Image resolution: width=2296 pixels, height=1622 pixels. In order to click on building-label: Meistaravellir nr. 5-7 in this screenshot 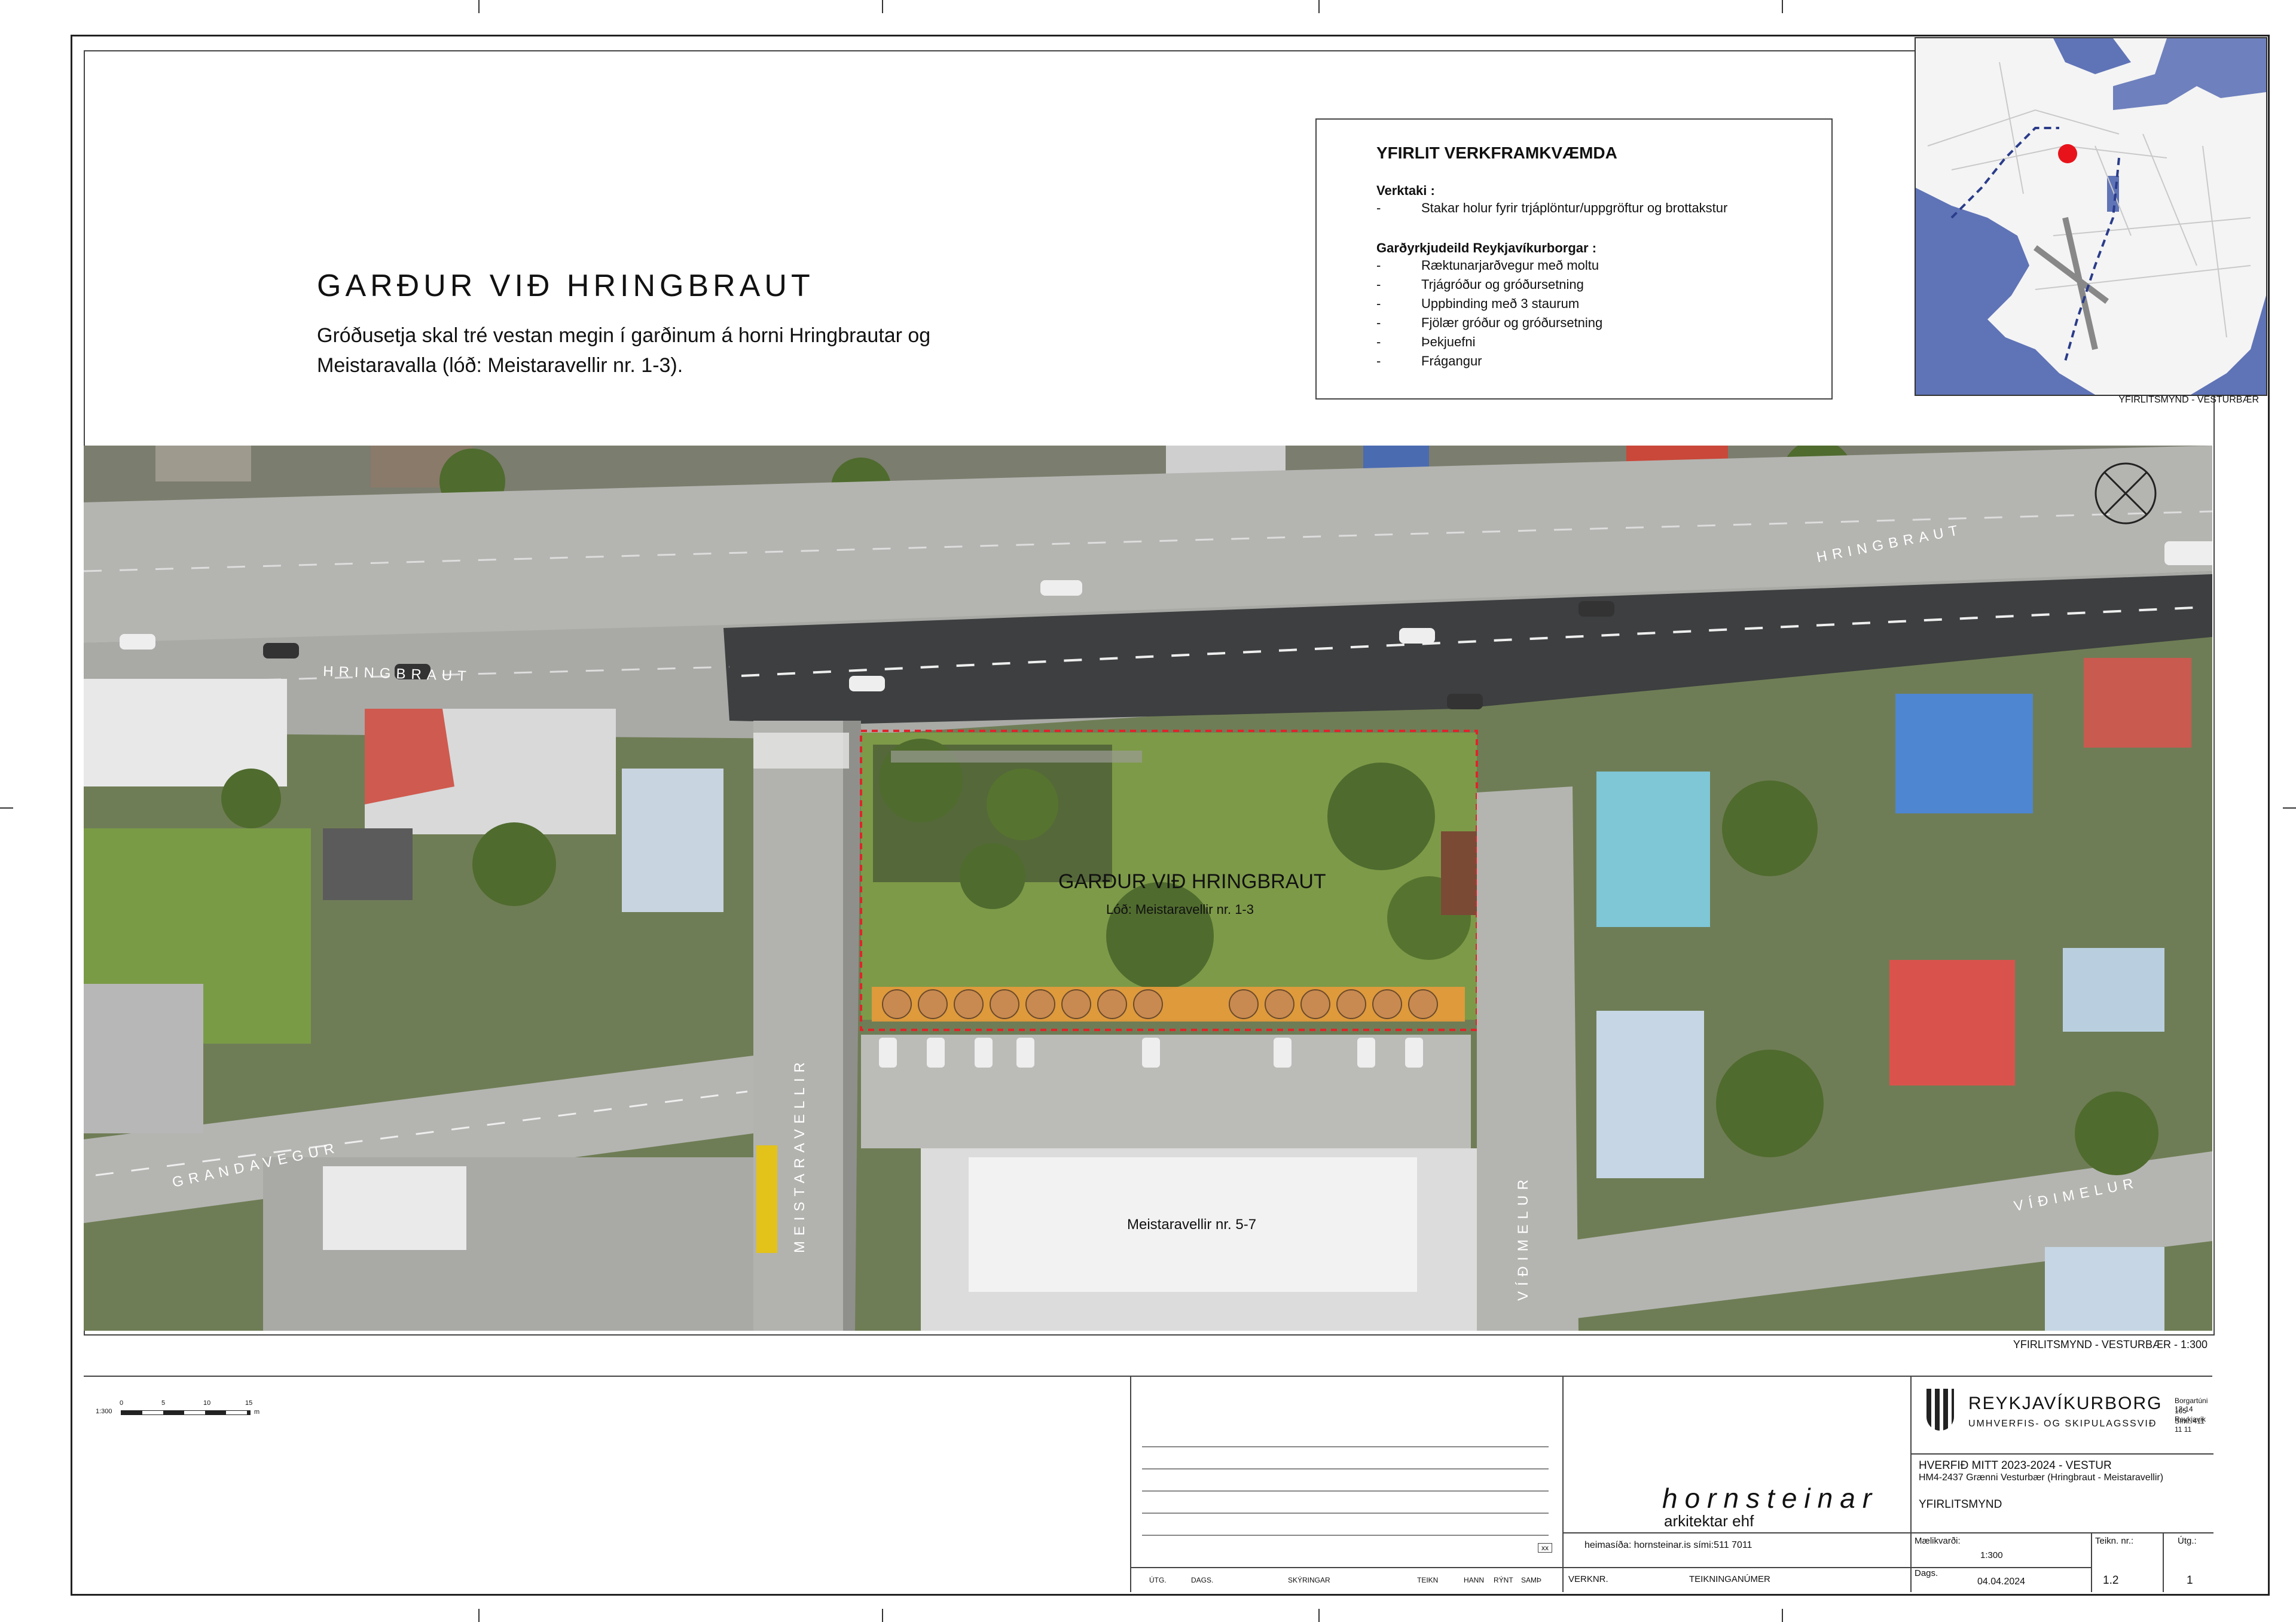, I will do `click(1191, 1224)`.